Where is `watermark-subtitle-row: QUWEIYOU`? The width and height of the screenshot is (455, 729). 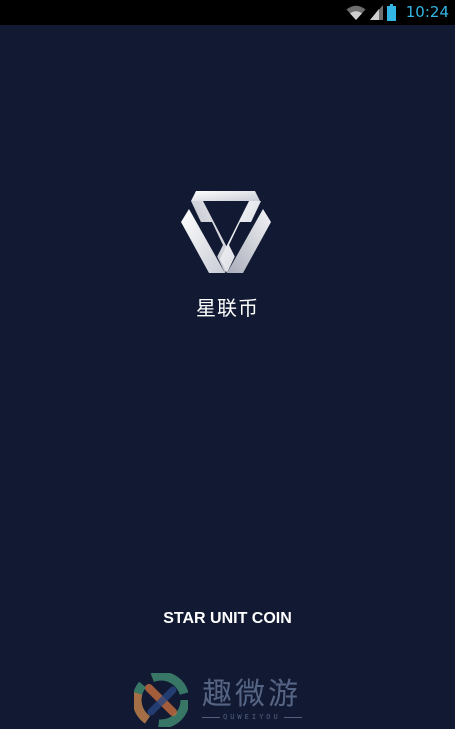 watermark-subtitle-row: QUWEIYOU is located at coordinates (252, 717).